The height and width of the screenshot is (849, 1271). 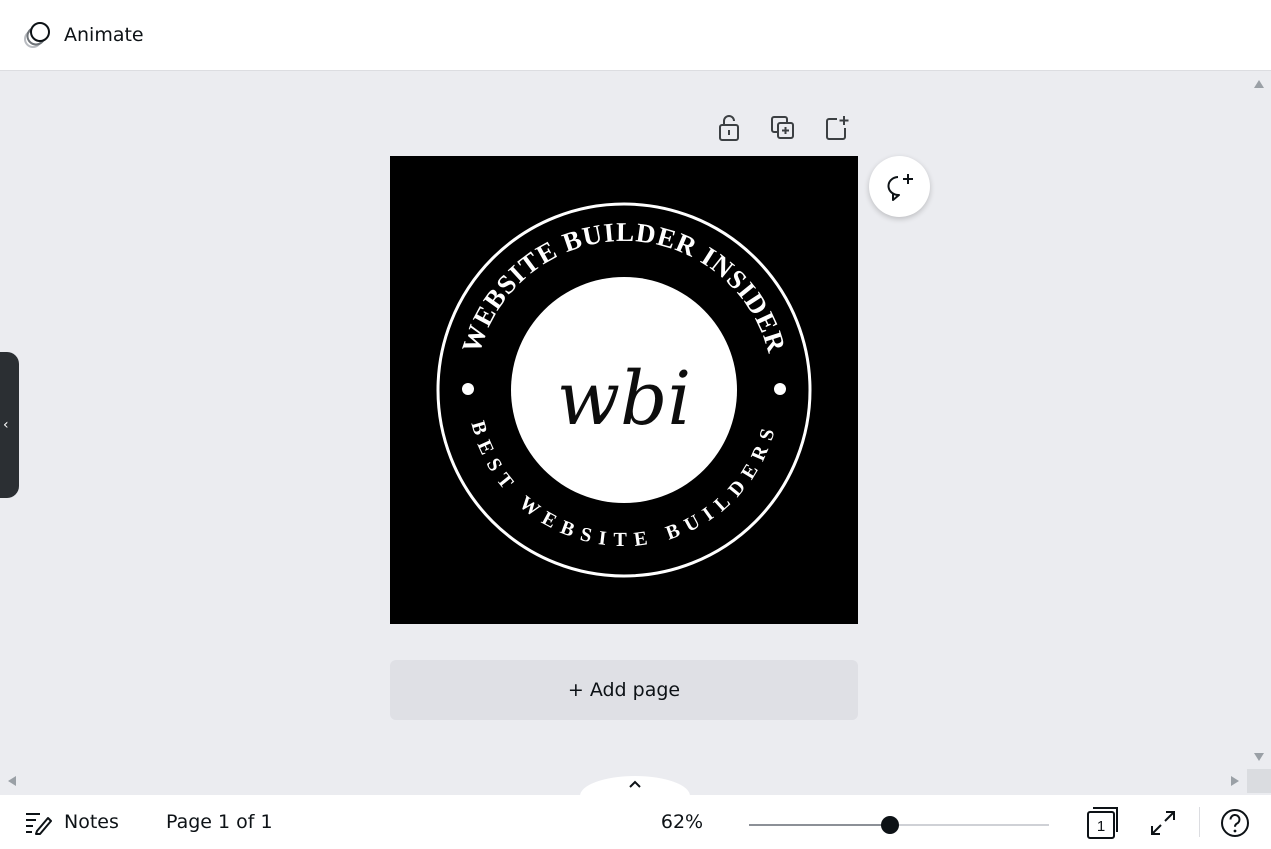 I want to click on chevron-left-icon: ‹, so click(x=6, y=425).